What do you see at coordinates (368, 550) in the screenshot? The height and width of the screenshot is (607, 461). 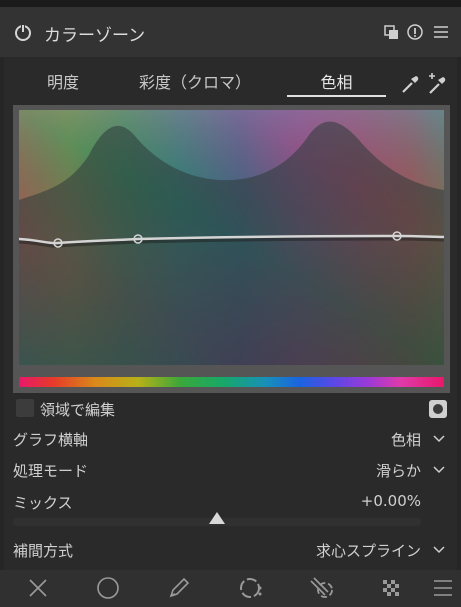 I see `interpolation-value: 求心スプライン` at bounding box center [368, 550].